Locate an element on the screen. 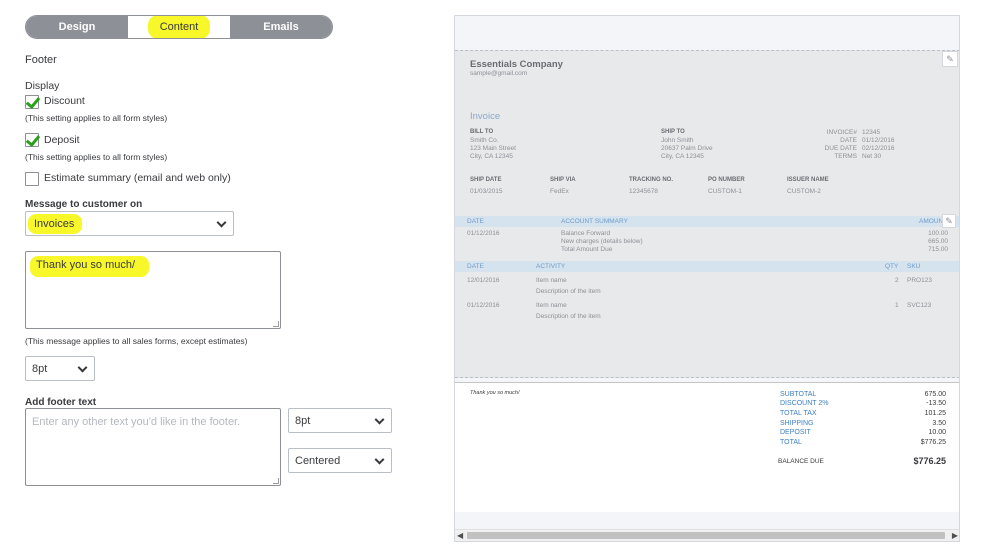 The width and height of the screenshot is (999, 548). shipping-header: SHIP DATE is located at coordinates (486, 180).